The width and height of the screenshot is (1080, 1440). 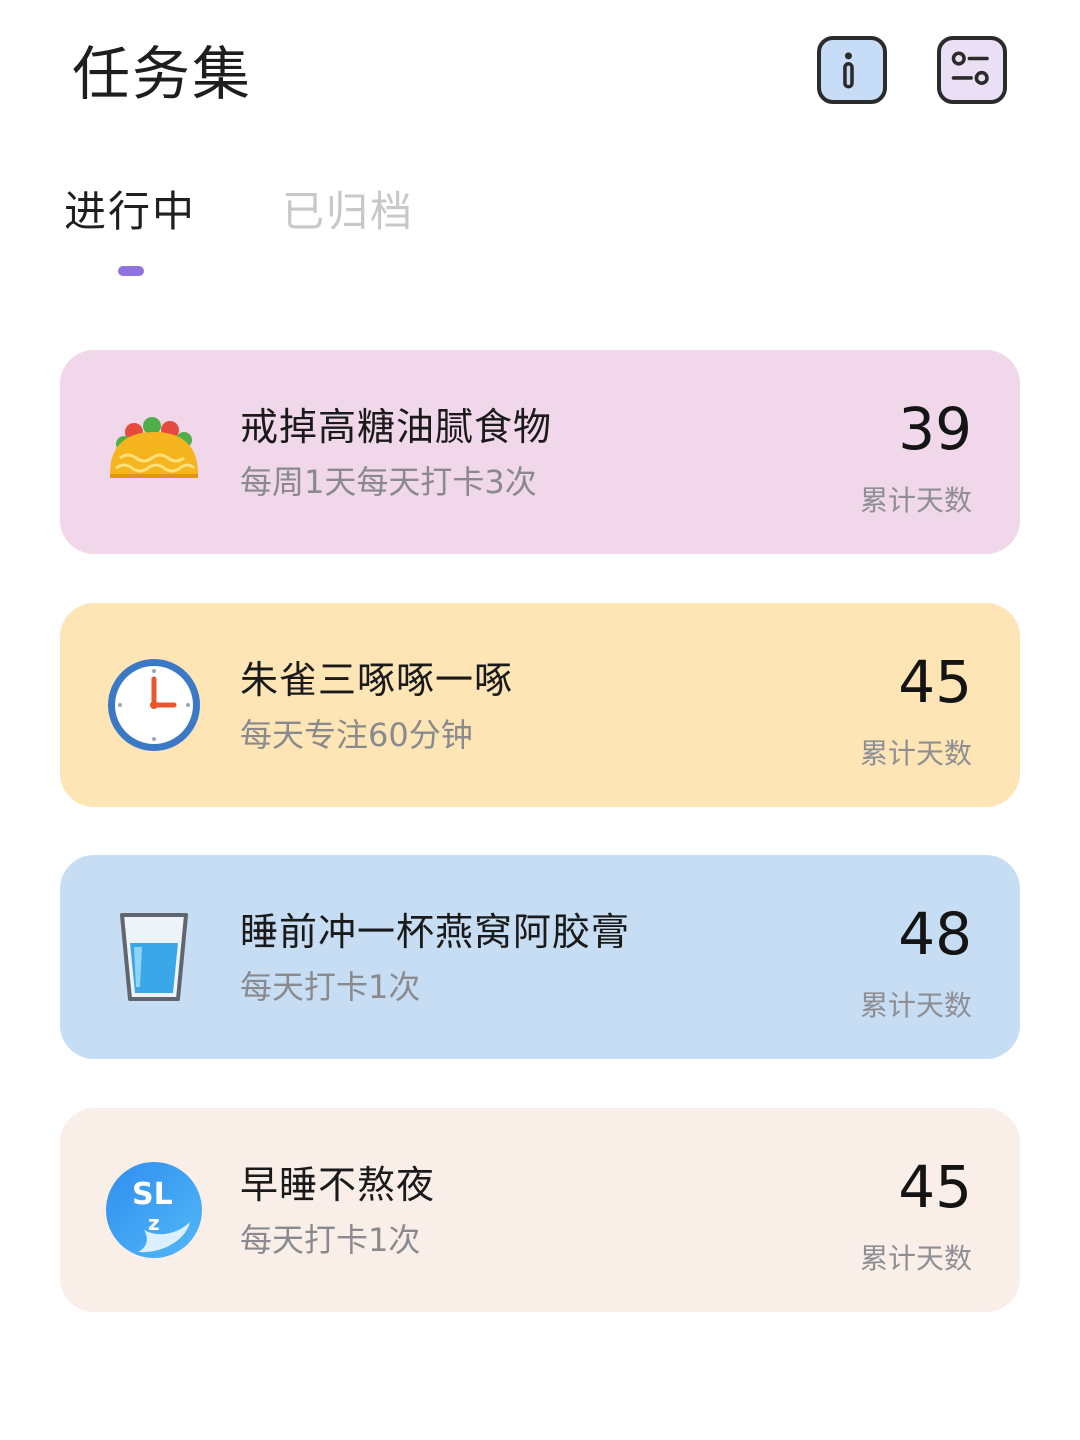 What do you see at coordinates (154, 452) in the screenshot?
I see `taco-icon` at bounding box center [154, 452].